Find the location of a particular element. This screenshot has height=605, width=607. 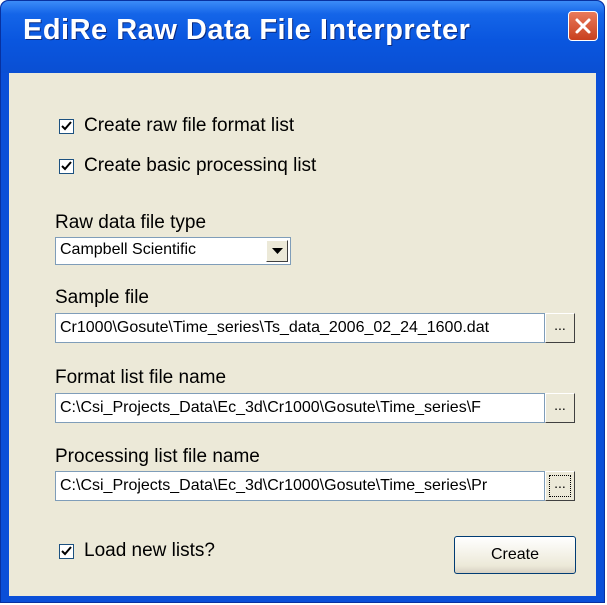

create-format-list-checkbox is located at coordinates (66, 126).